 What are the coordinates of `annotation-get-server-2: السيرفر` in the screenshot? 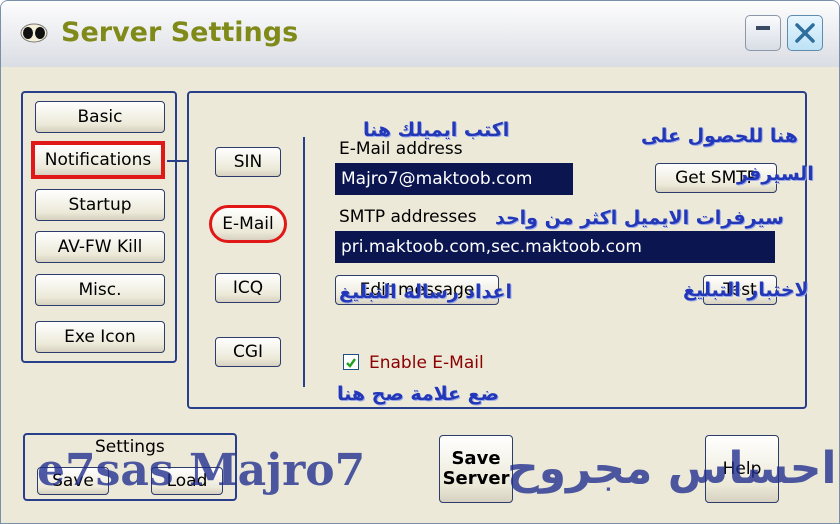 It's located at (775, 174).